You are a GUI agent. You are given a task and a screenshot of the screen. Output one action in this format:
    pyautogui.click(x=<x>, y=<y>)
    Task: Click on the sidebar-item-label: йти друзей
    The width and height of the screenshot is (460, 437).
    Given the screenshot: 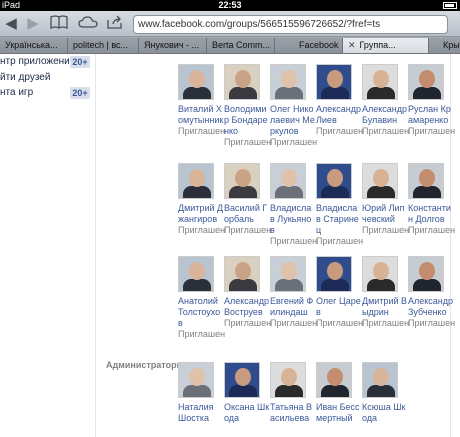 What is the action you would take?
    pyautogui.click(x=25, y=77)
    